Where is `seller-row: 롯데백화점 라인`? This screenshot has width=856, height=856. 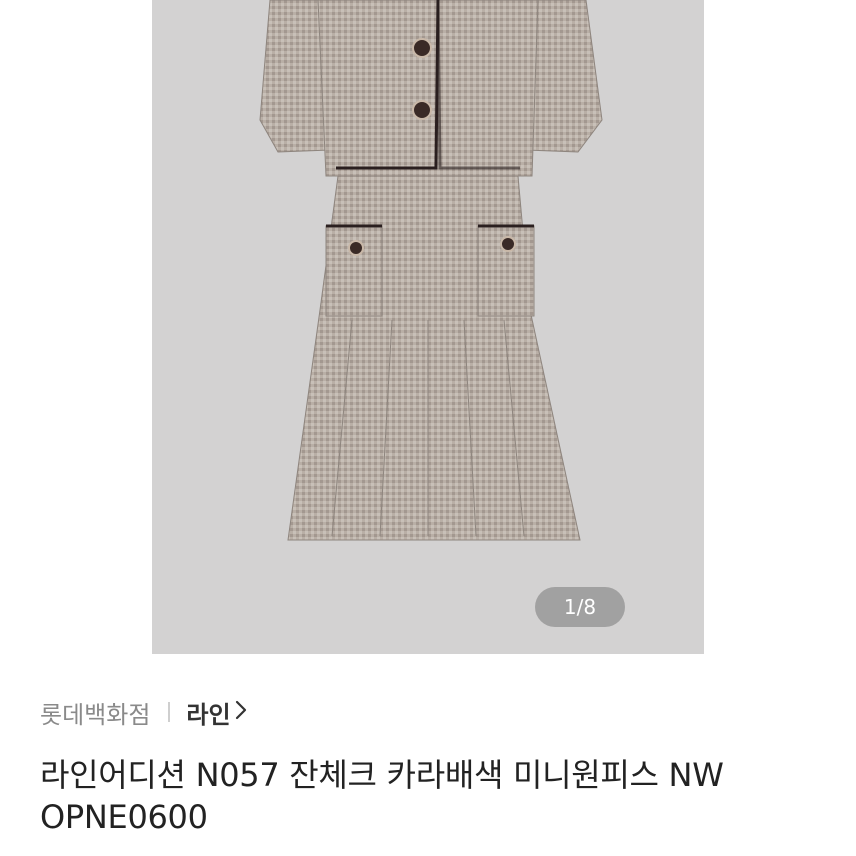 seller-row: 롯데백화점 라인 is located at coordinates (143, 712).